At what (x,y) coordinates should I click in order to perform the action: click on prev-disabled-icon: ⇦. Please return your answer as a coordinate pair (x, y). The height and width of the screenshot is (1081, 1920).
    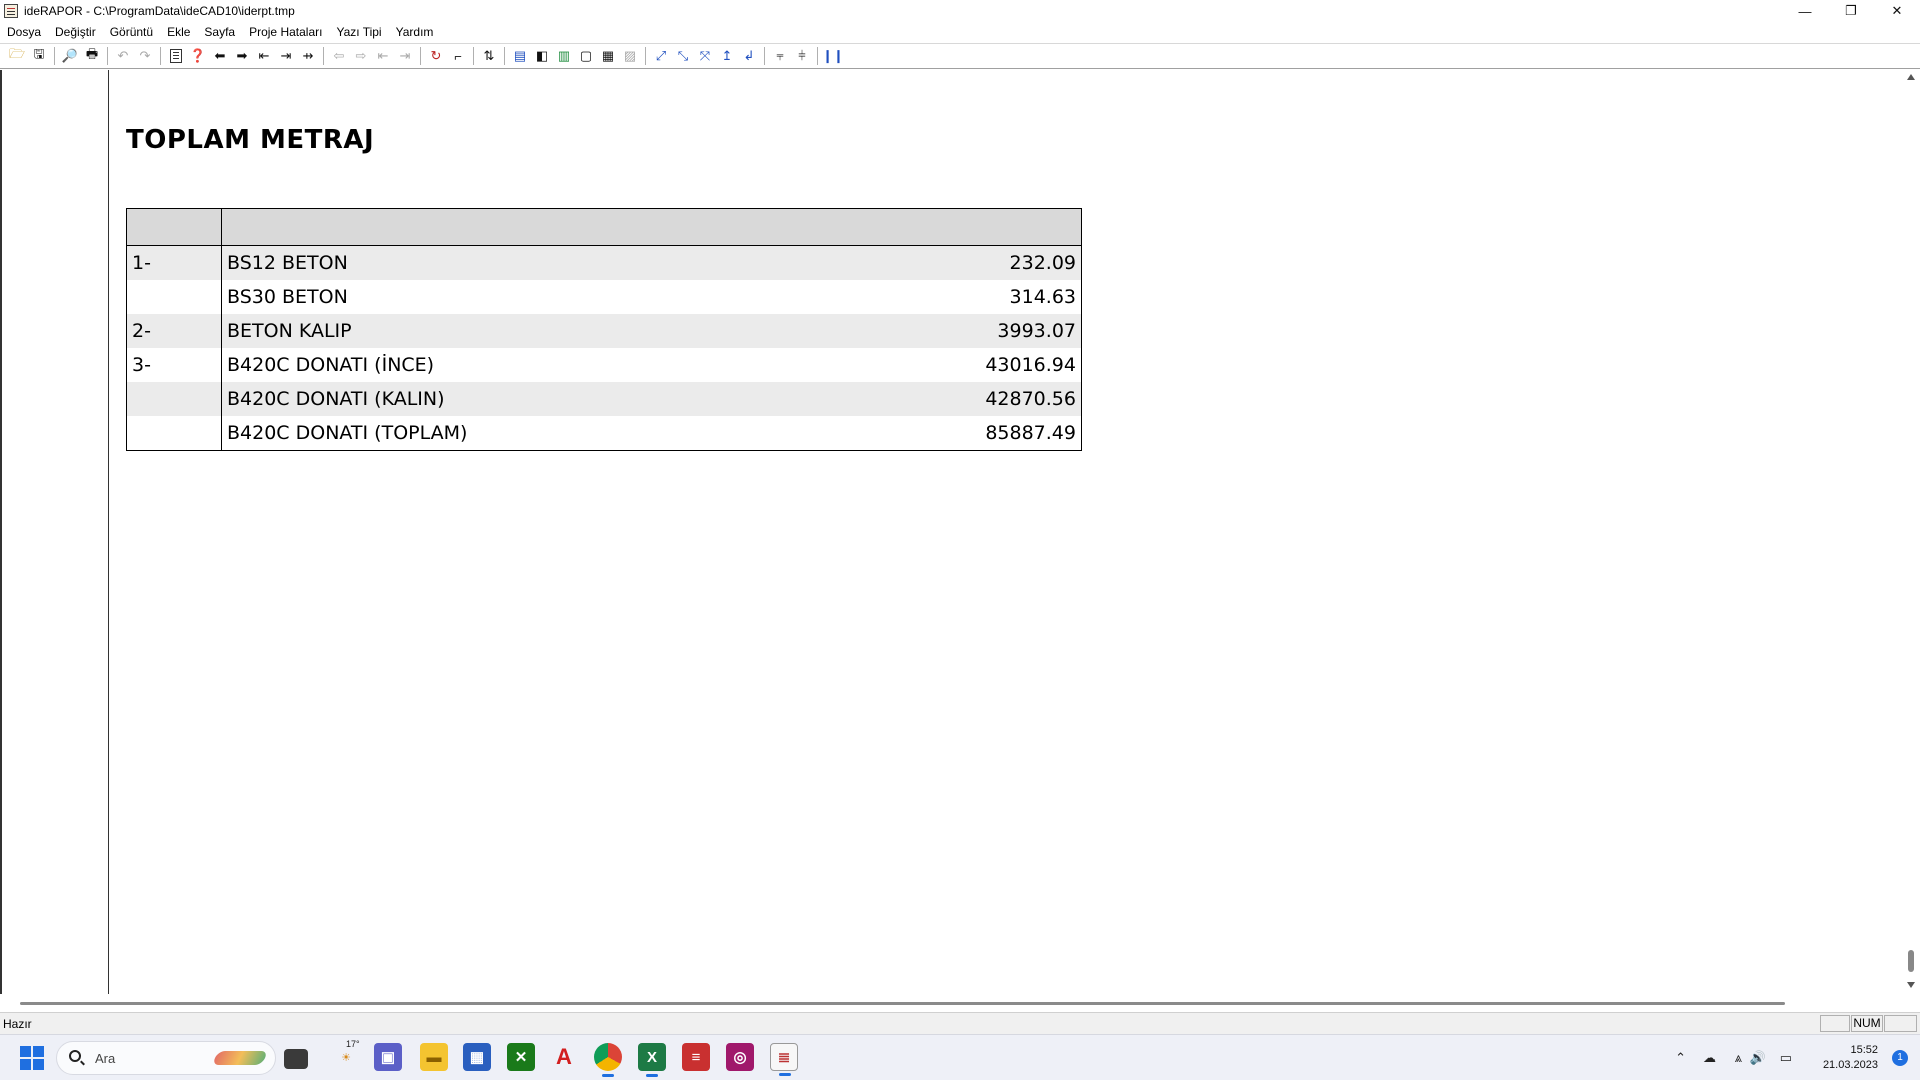
    Looking at the image, I should click on (339, 56).